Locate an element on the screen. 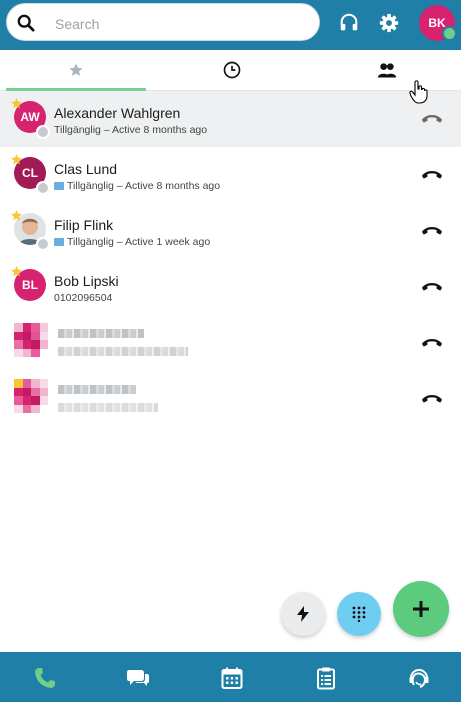 The height and width of the screenshot is (702, 461). presence-indicator is located at coordinates (449, 33).